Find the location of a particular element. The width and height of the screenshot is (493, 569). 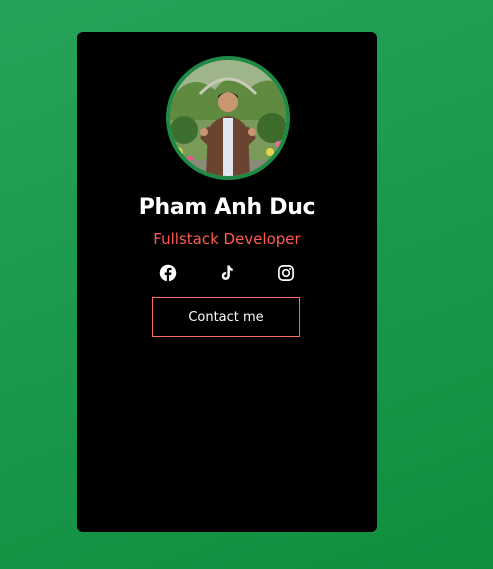

instagram-link is located at coordinates (286, 273).